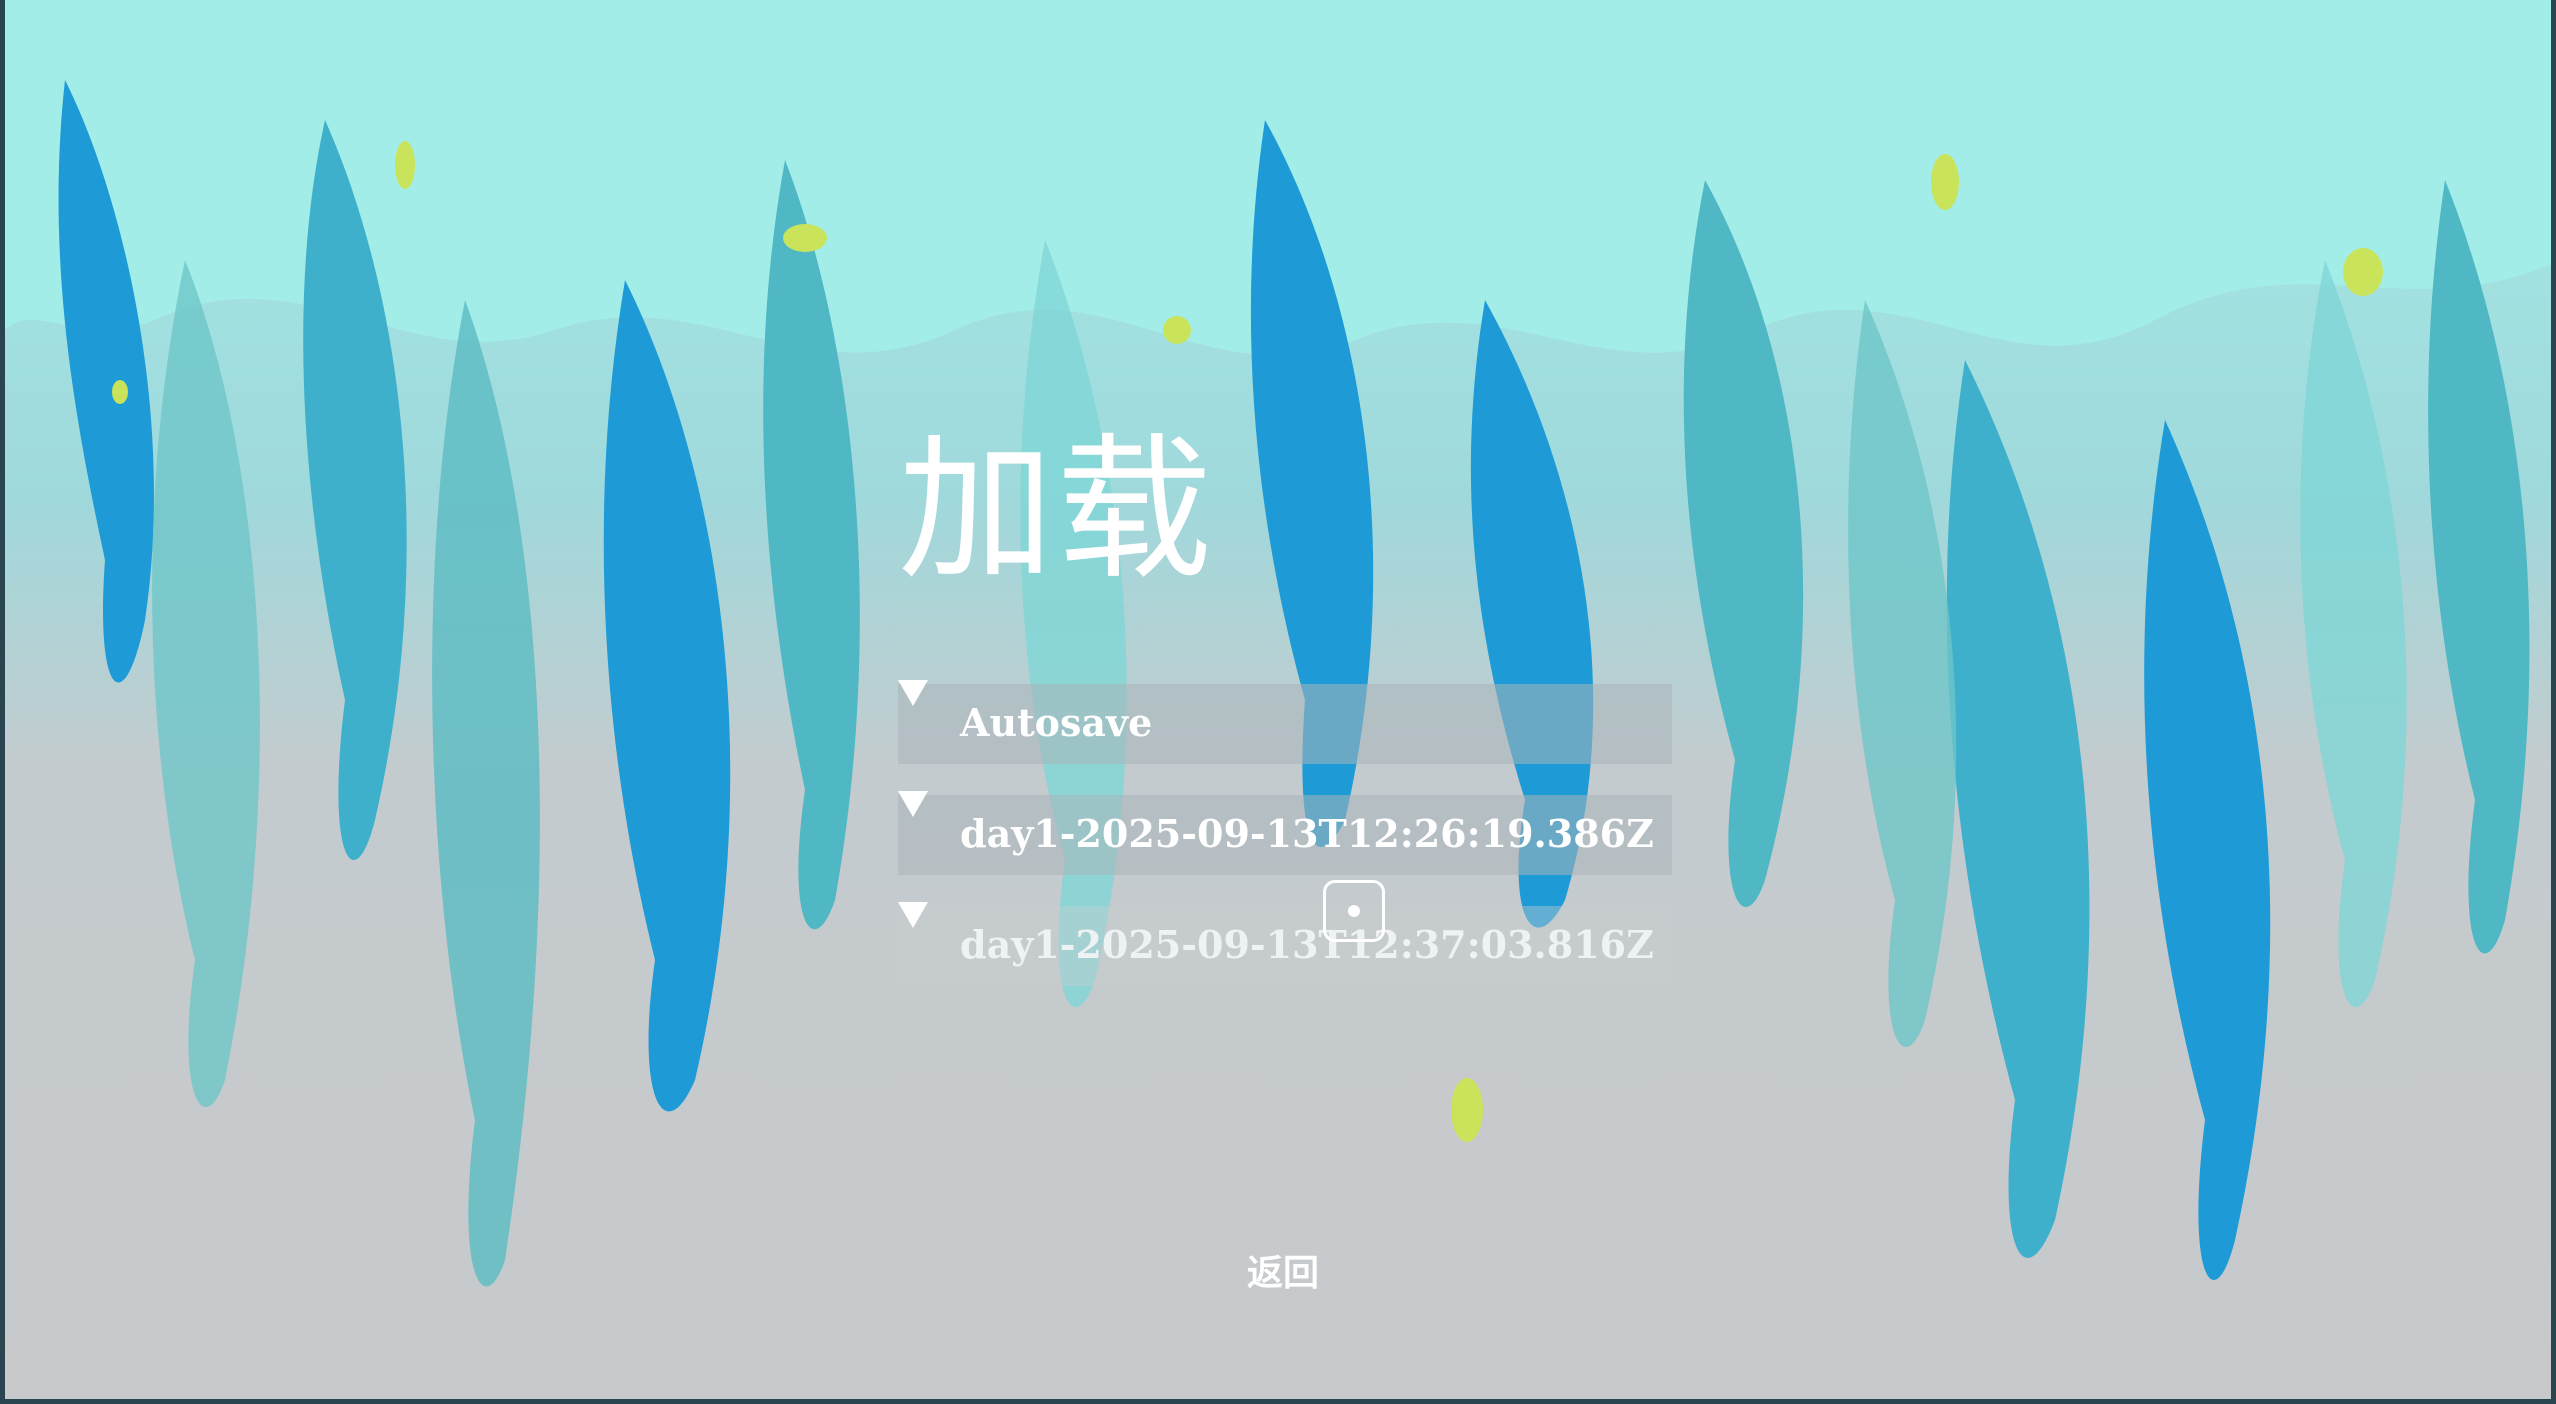  I want to click on cursor-icon, so click(1354, 911).